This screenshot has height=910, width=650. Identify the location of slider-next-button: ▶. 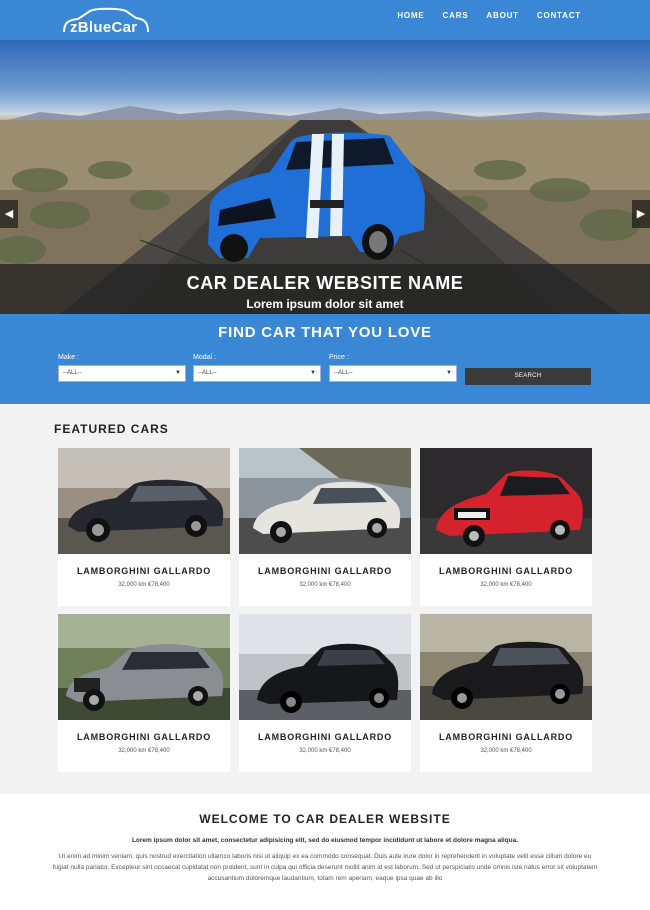
(641, 214).